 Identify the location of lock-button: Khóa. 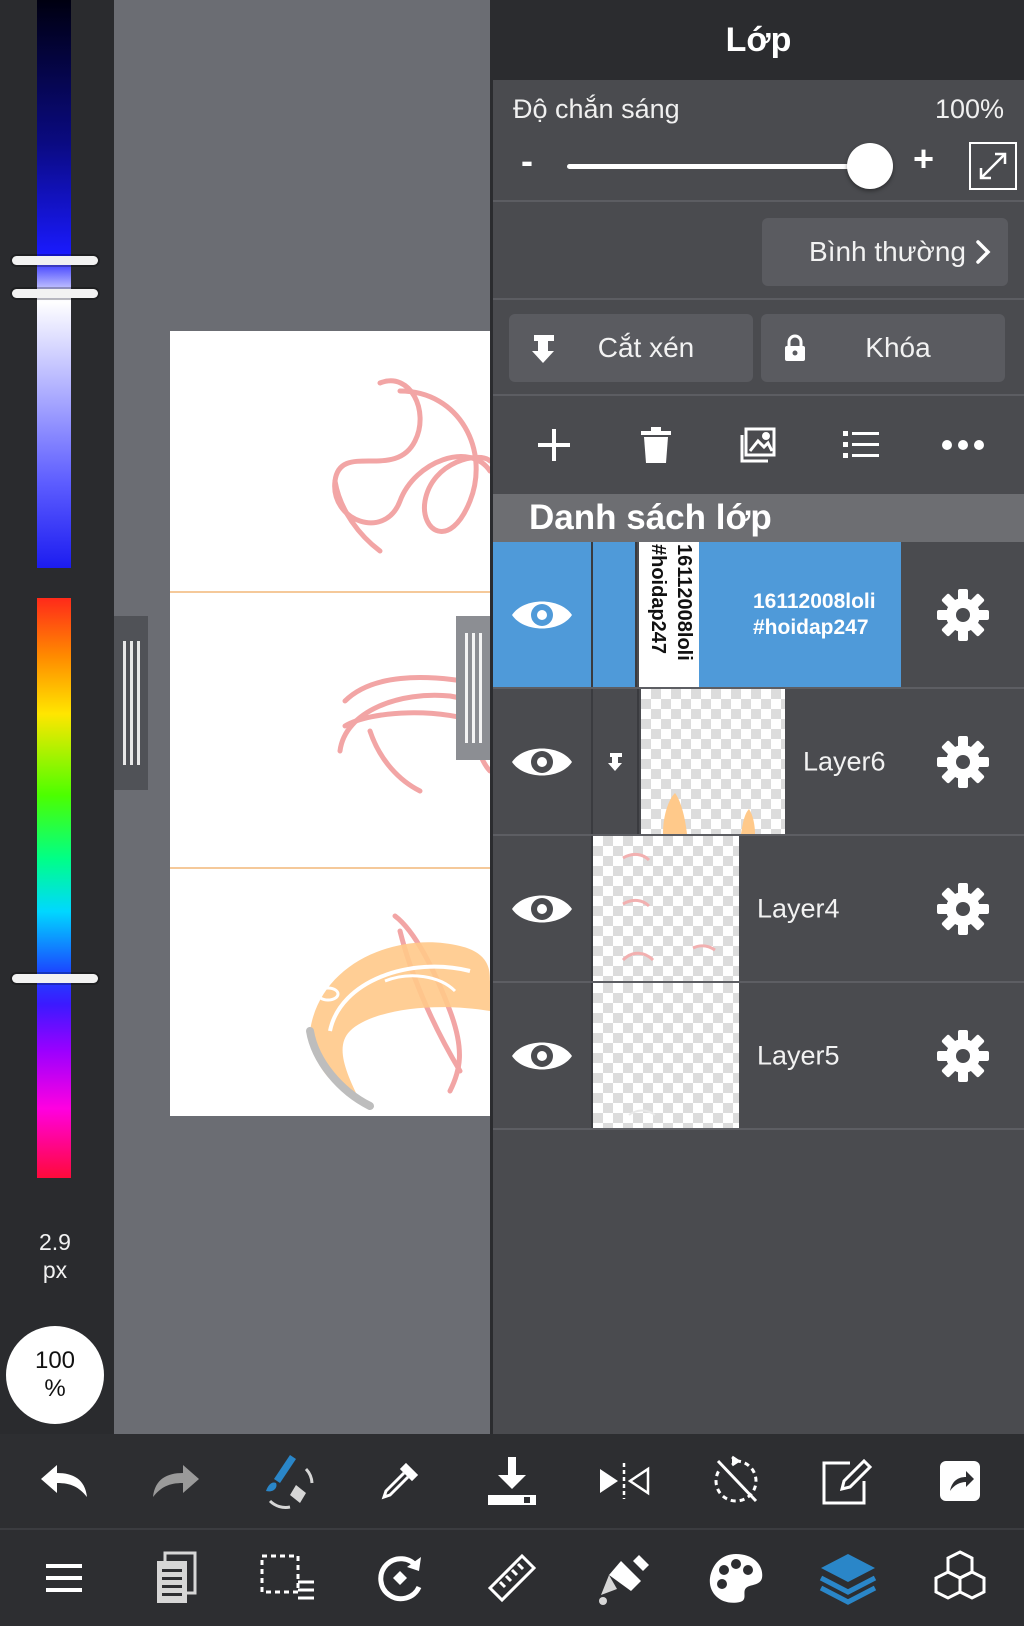
(883, 348).